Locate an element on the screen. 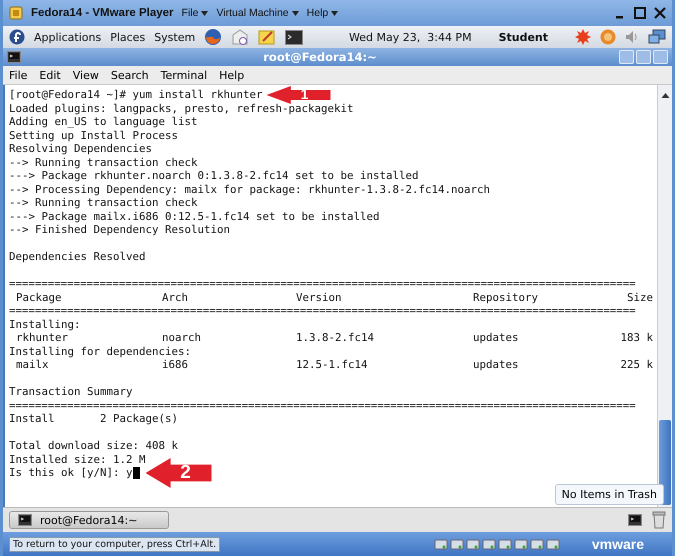 This screenshot has width=675, height=556. tooltip: No Items in Trash is located at coordinates (609, 494).